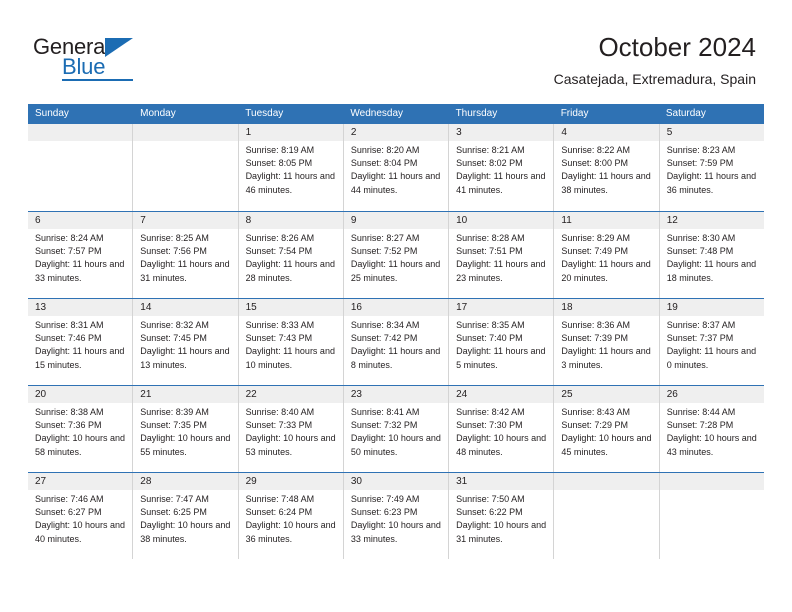  Describe the element at coordinates (501, 481) in the screenshot. I see `day-number: 31` at that location.